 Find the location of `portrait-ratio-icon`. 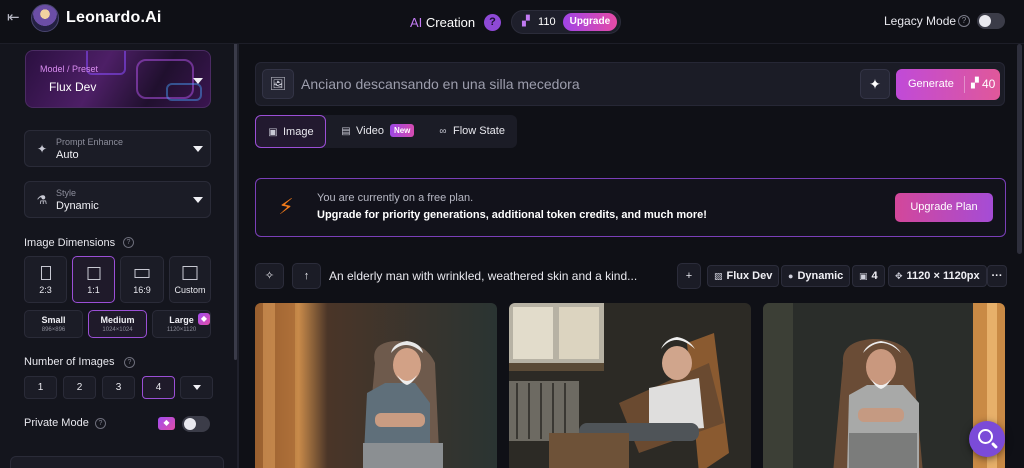

portrait-ratio-icon is located at coordinates (45, 273).